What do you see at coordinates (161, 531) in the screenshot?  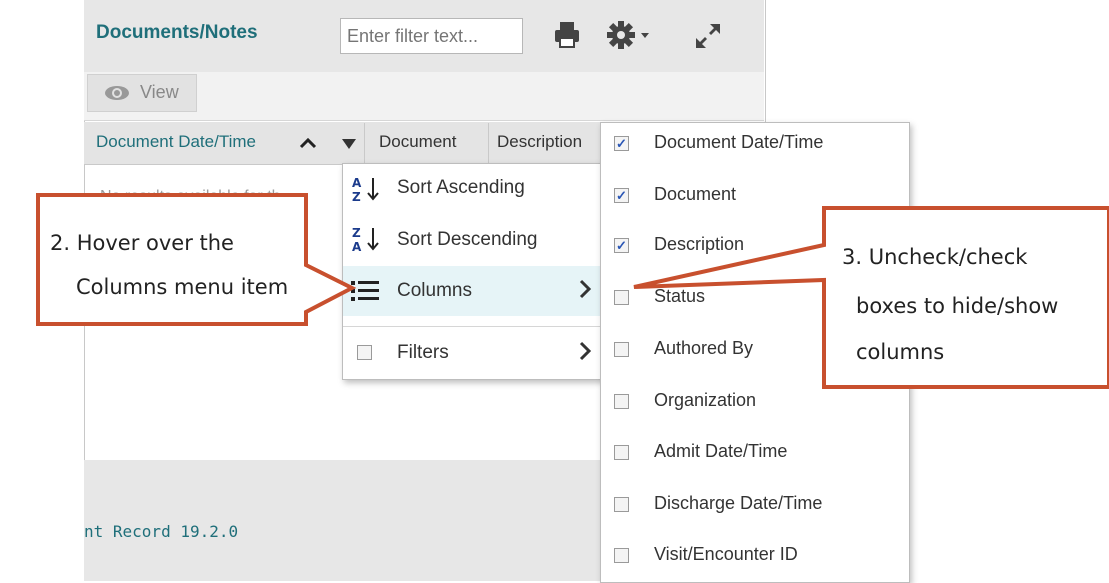 I see `version-text: nt Record 19.2.0` at bounding box center [161, 531].